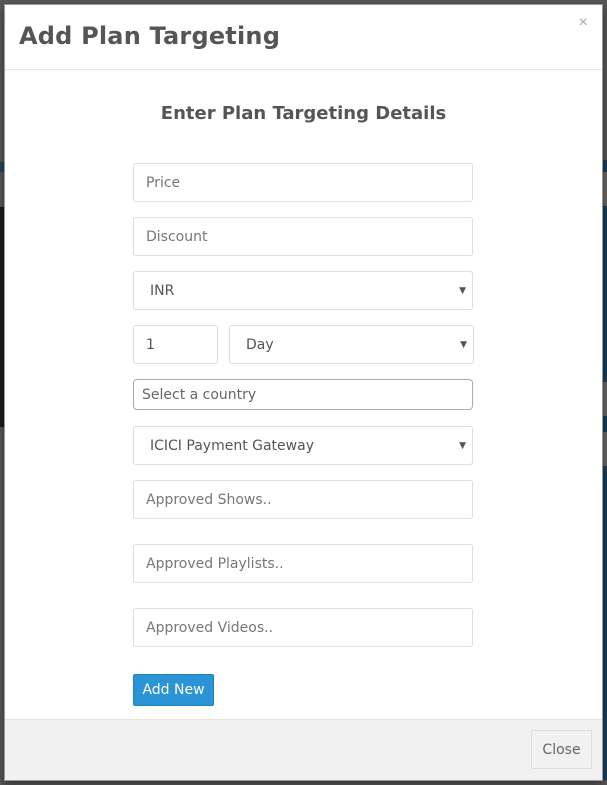 The width and height of the screenshot is (607, 785). Describe the element at coordinates (232, 445) in the screenshot. I see `payment-gateway-value: ICICI Payment Gateway` at that location.